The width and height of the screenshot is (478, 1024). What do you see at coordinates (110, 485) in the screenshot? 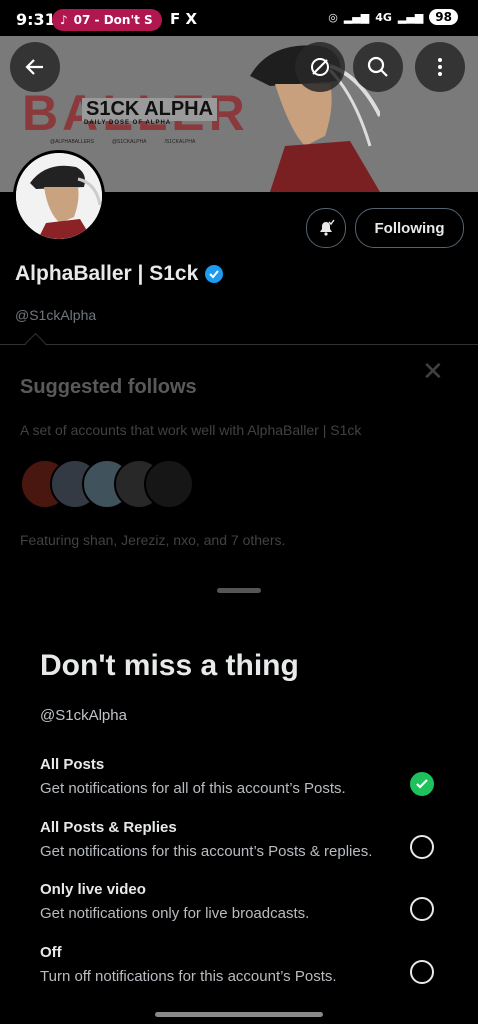
I see `suggested-avatars` at bounding box center [110, 485].